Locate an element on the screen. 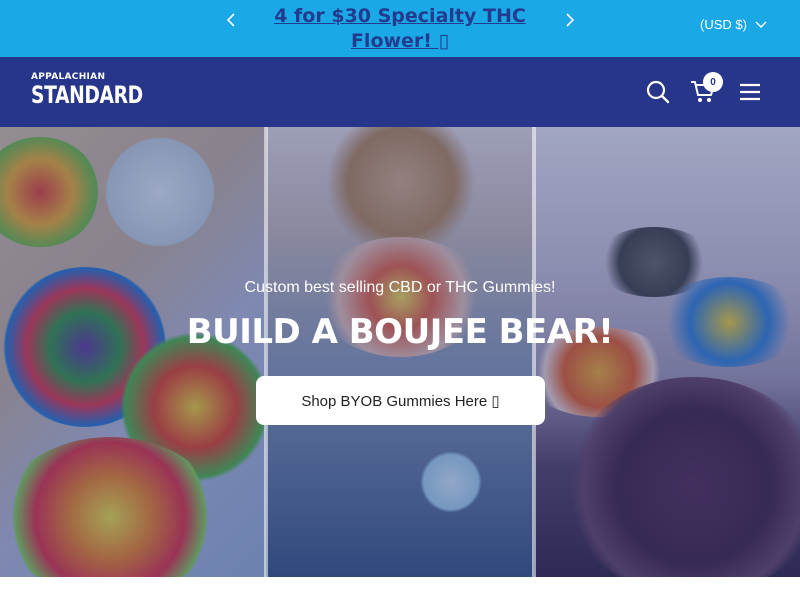 The height and width of the screenshot is (600, 800). search-button is located at coordinates (658, 94).